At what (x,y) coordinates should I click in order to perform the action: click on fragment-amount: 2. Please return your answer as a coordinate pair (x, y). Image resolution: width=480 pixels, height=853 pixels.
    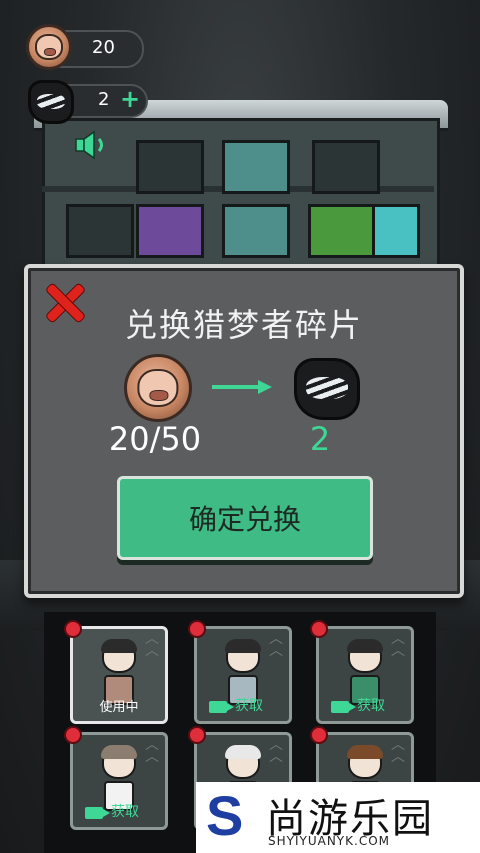
    Looking at the image, I should click on (320, 439).